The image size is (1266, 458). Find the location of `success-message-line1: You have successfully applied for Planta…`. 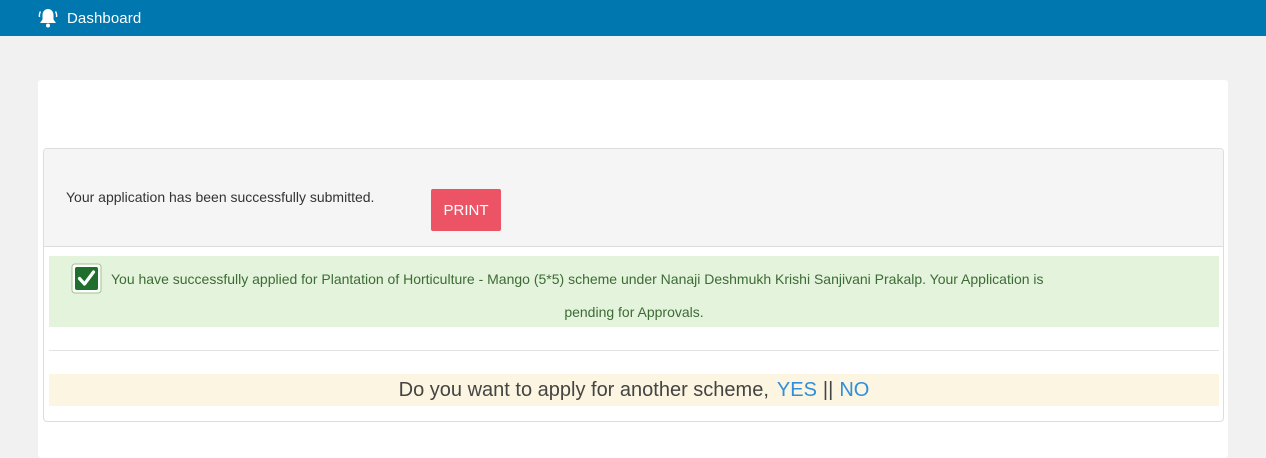

success-message-line1: You have successfully applied for Planta… is located at coordinates (577, 279).